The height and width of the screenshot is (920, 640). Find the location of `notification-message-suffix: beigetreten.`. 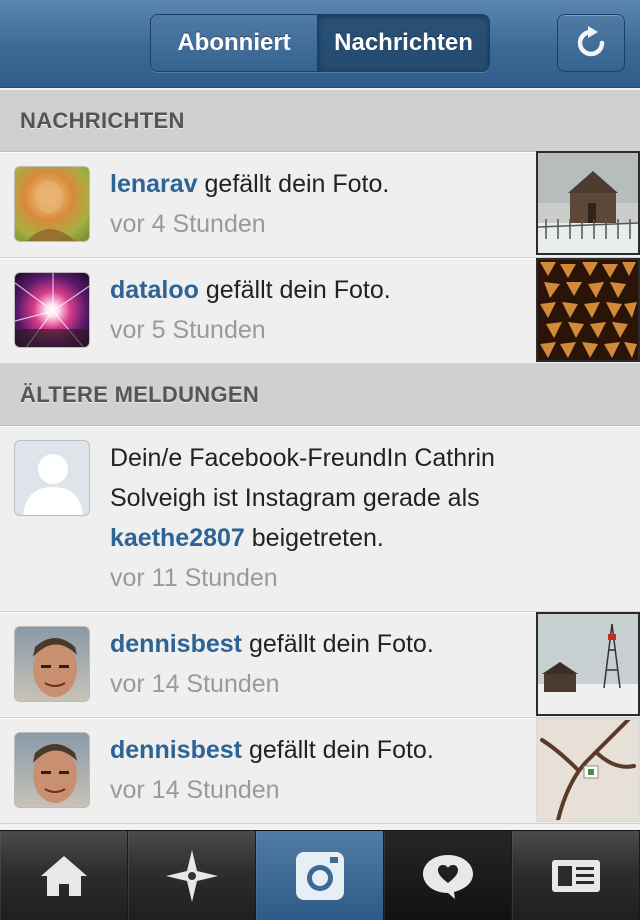

notification-message-suffix: beigetreten. is located at coordinates (317, 538).